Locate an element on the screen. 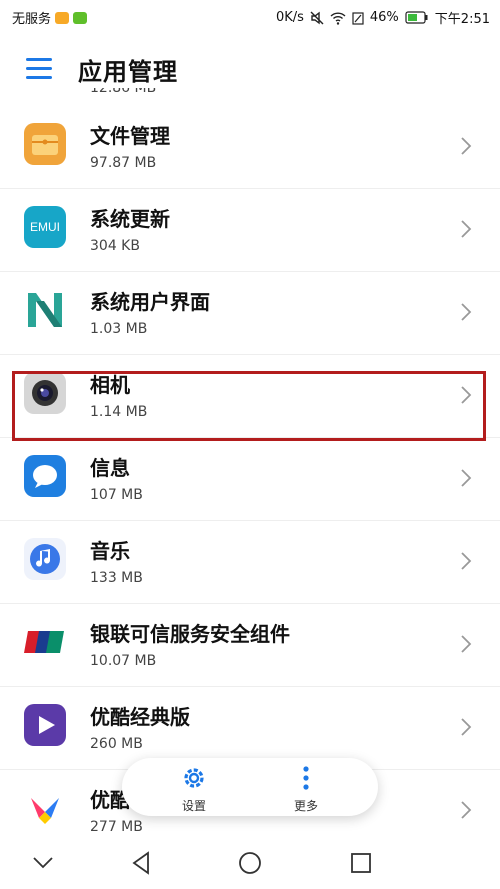 This screenshot has width=500, height=889. list-item-system-update: EMUI 系统更新 304 KB is located at coordinates (250, 230).